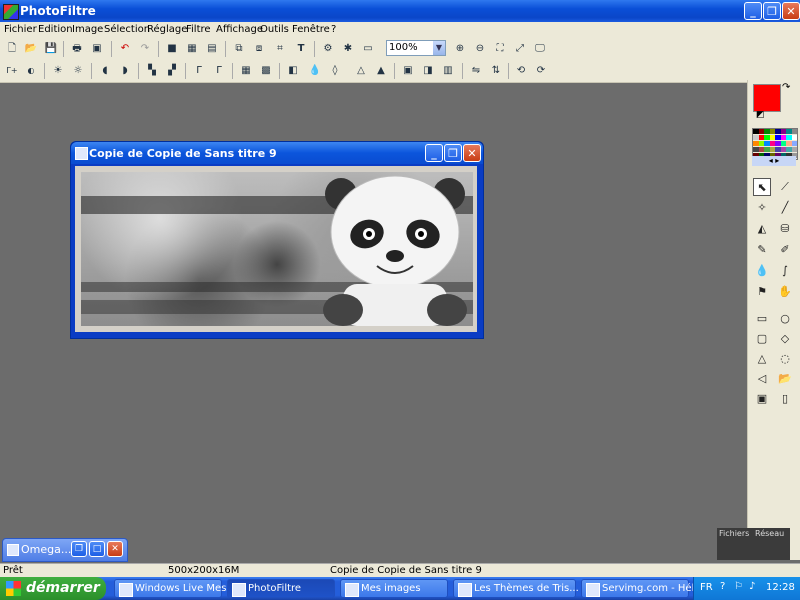  I want to click on clone-stamp-tool-icon: ⚑, so click(762, 292).